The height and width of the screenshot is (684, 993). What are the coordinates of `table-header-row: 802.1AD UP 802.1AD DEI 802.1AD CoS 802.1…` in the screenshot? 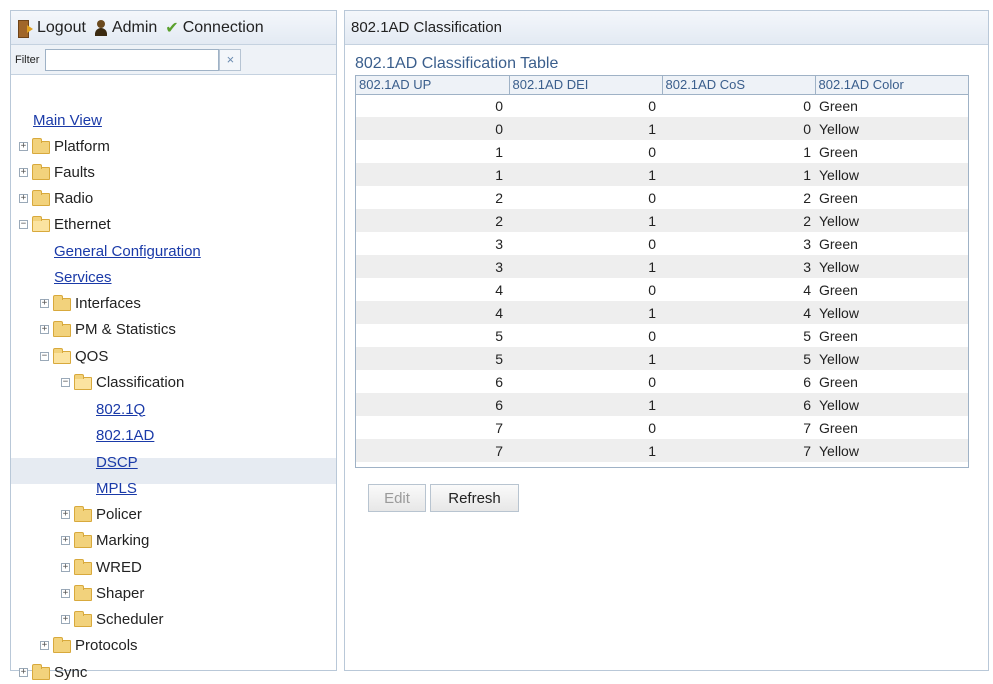 It's located at (662, 85).